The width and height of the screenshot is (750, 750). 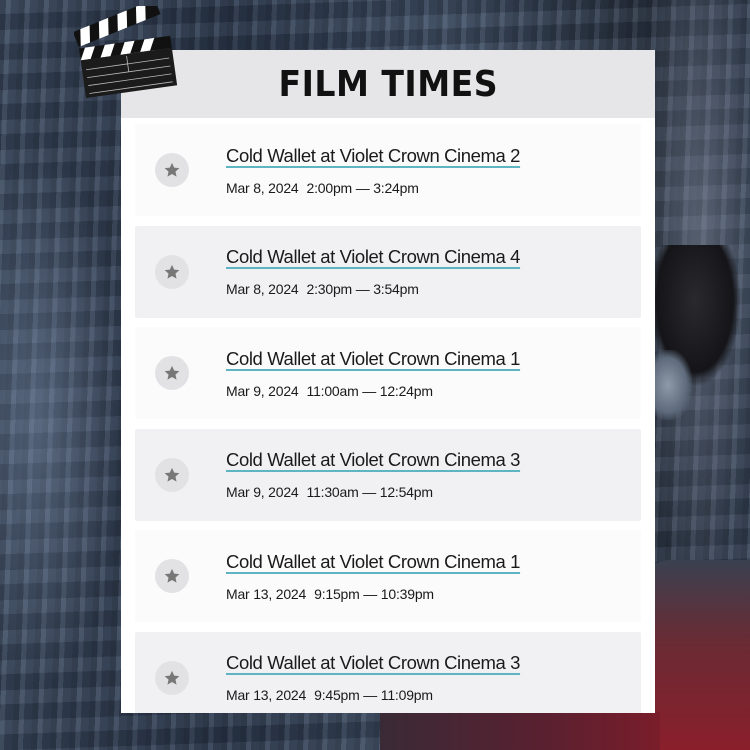 I want to click on showtime-datetime: Mar 9, 2024 11:00am — 12:24pm, so click(x=373, y=391).